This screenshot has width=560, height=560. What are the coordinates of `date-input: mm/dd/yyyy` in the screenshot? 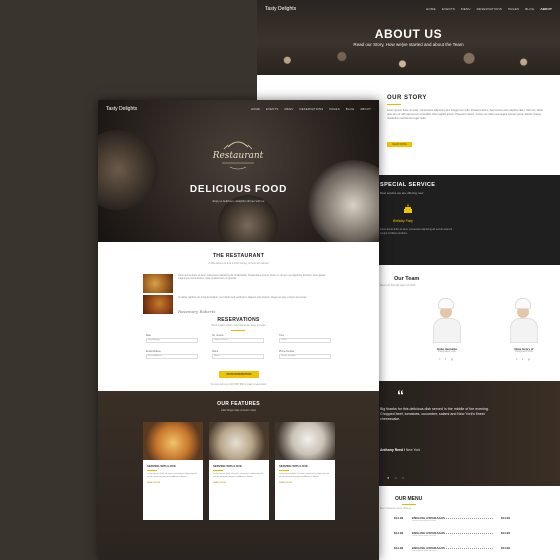 It's located at (172, 340).